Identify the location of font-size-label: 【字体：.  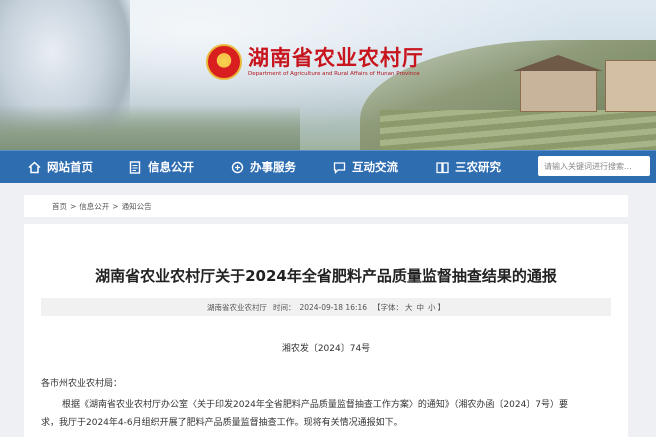
(388, 307).